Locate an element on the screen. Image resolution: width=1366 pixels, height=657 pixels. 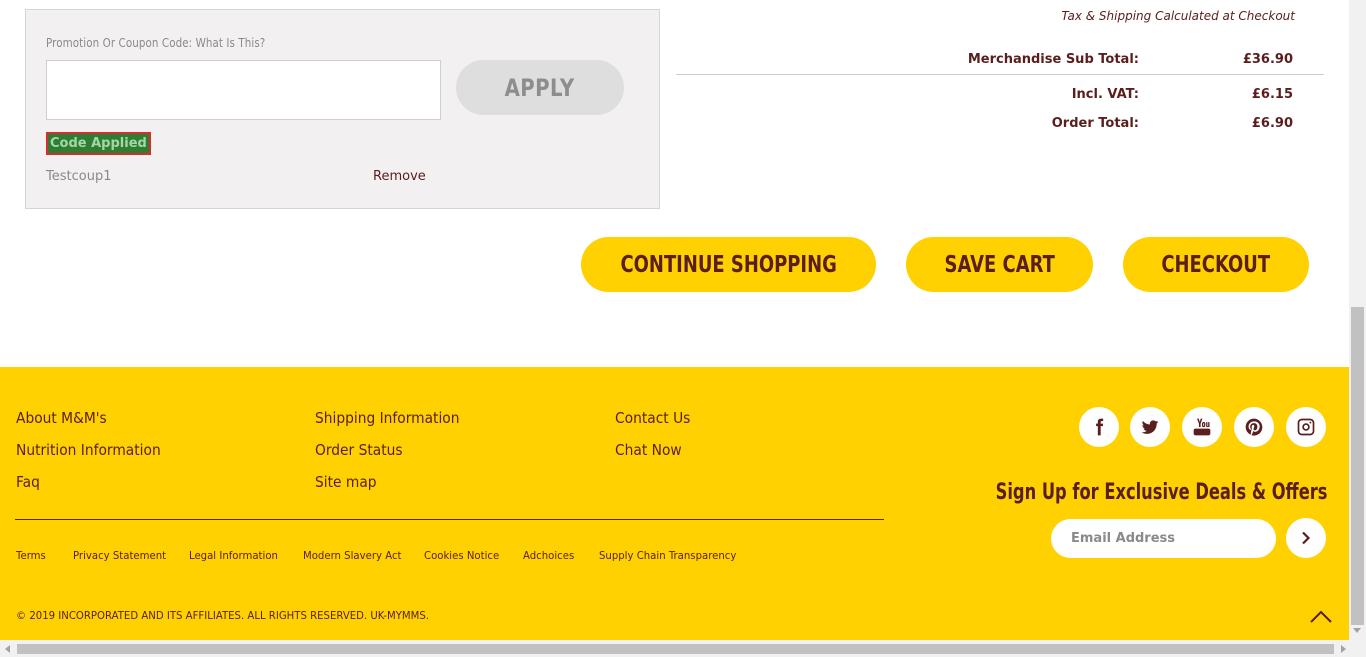
subtotal-value: £36.90 is located at coordinates (1267, 59).